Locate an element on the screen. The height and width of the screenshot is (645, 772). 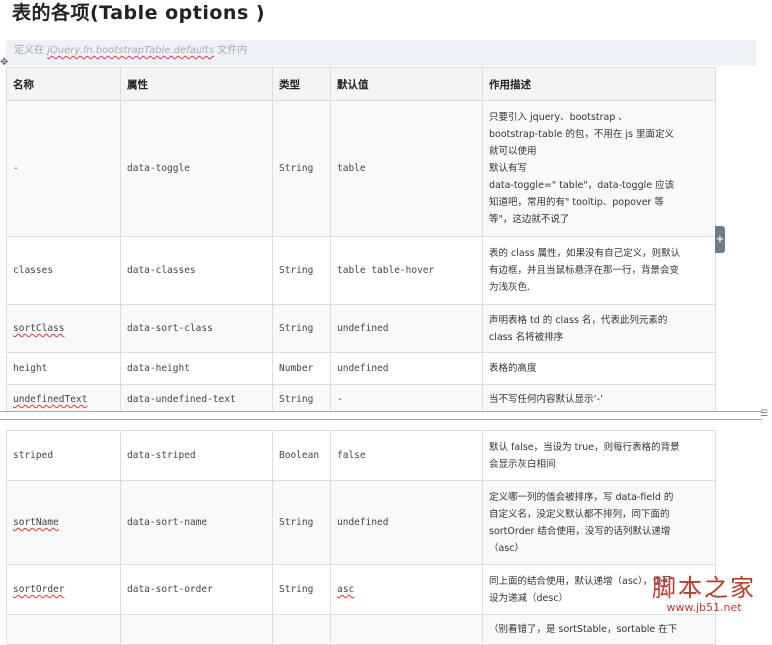
header-default: 默认值 is located at coordinates (406, 84).